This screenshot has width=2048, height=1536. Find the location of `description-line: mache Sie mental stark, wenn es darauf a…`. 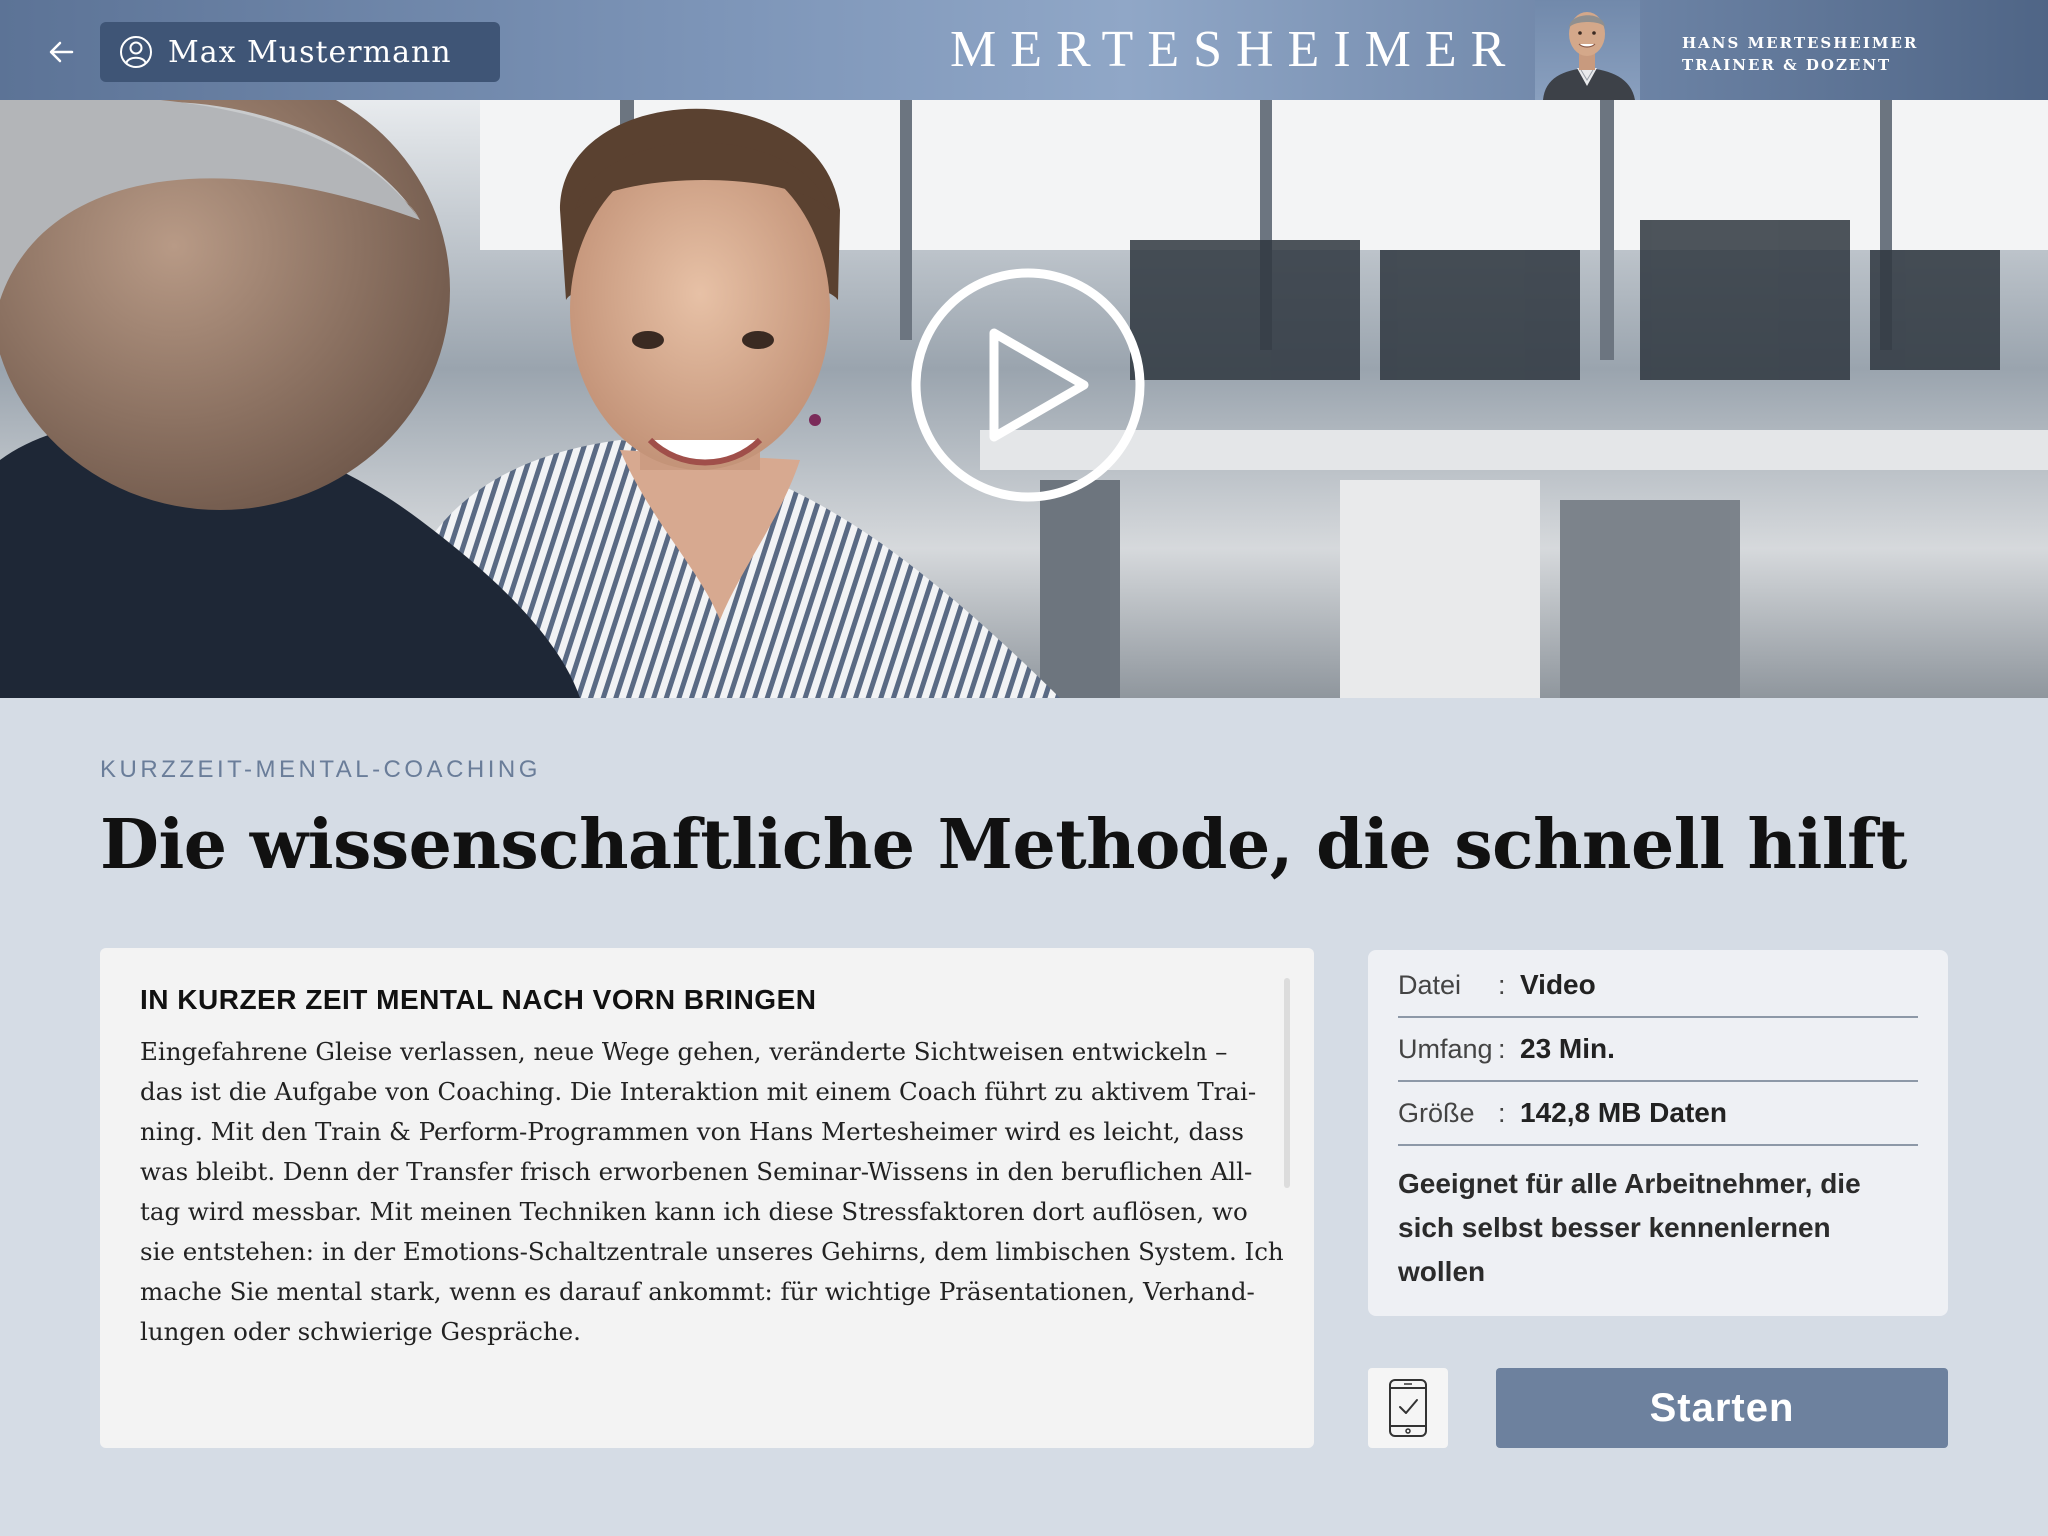

description-line: mache Sie mental stark, wenn es darauf a… is located at coordinates (697, 1291).